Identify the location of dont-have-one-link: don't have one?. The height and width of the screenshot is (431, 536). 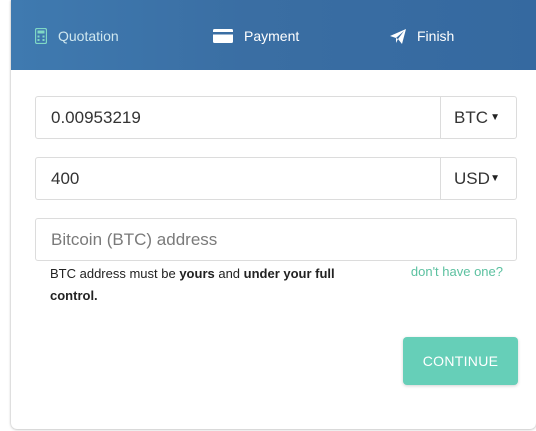
(457, 271).